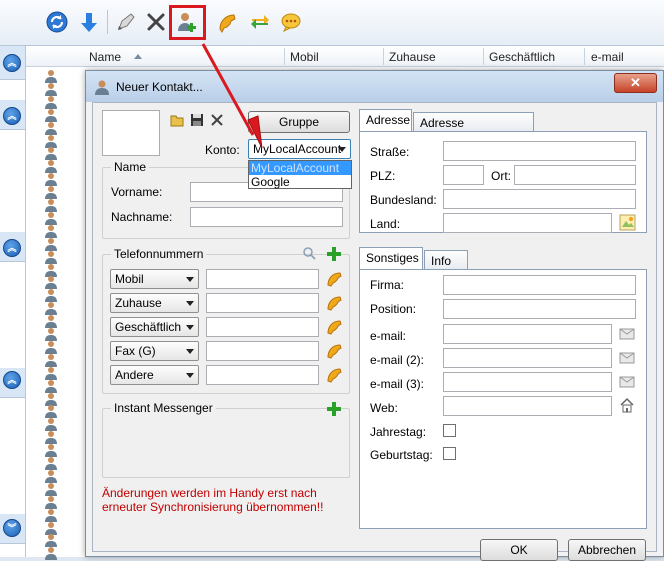 This screenshot has height=561, width=664. What do you see at coordinates (522, 57) in the screenshot?
I see `column-header-geschaeftlich: Geschäftlich` at bounding box center [522, 57].